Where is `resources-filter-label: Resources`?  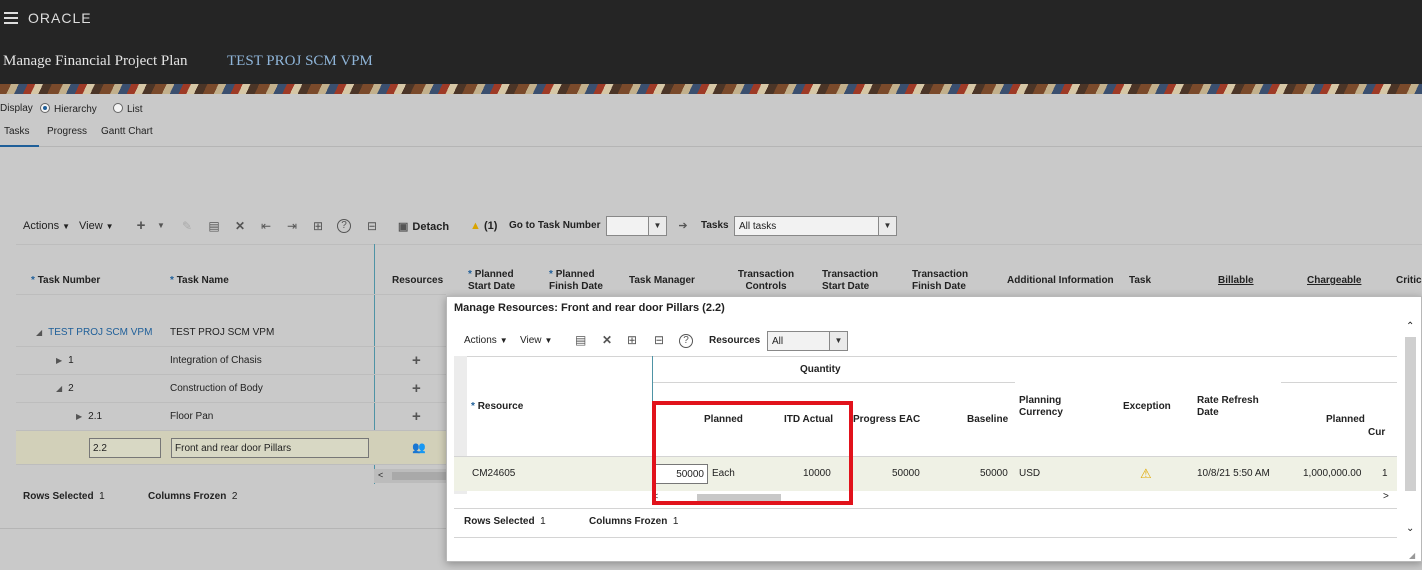 resources-filter-label: Resources is located at coordinates (735, 340).